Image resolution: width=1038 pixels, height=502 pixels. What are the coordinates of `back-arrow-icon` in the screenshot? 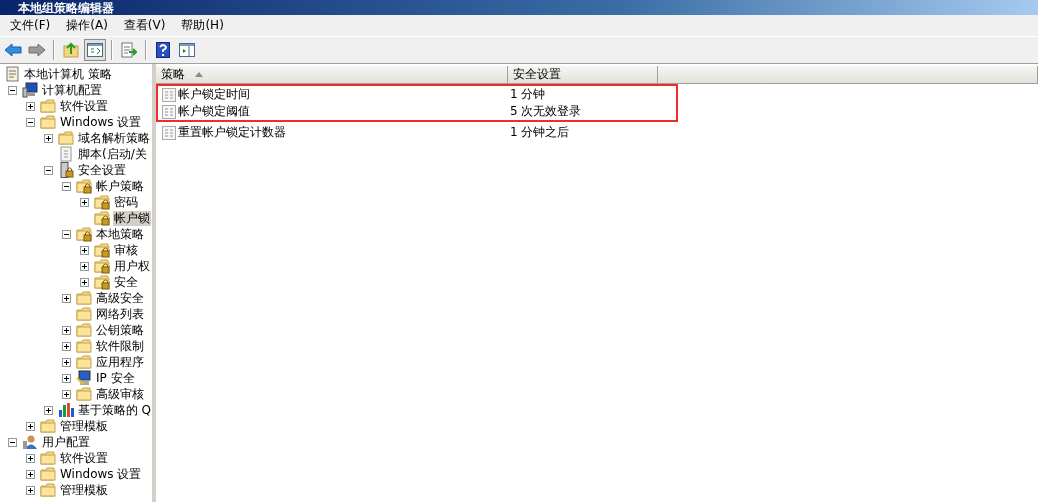 It's located at (13, 50).